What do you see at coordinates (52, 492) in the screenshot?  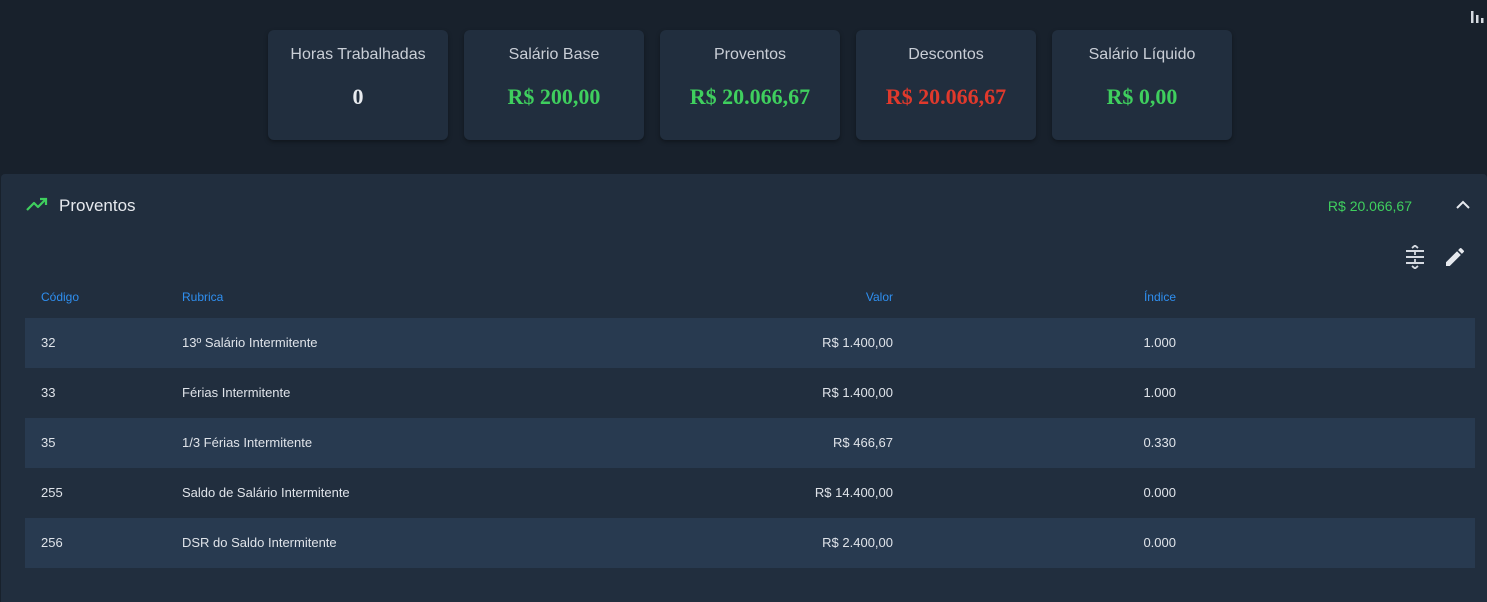 I see `cell-code: 255` at bounding box center [52, 492].